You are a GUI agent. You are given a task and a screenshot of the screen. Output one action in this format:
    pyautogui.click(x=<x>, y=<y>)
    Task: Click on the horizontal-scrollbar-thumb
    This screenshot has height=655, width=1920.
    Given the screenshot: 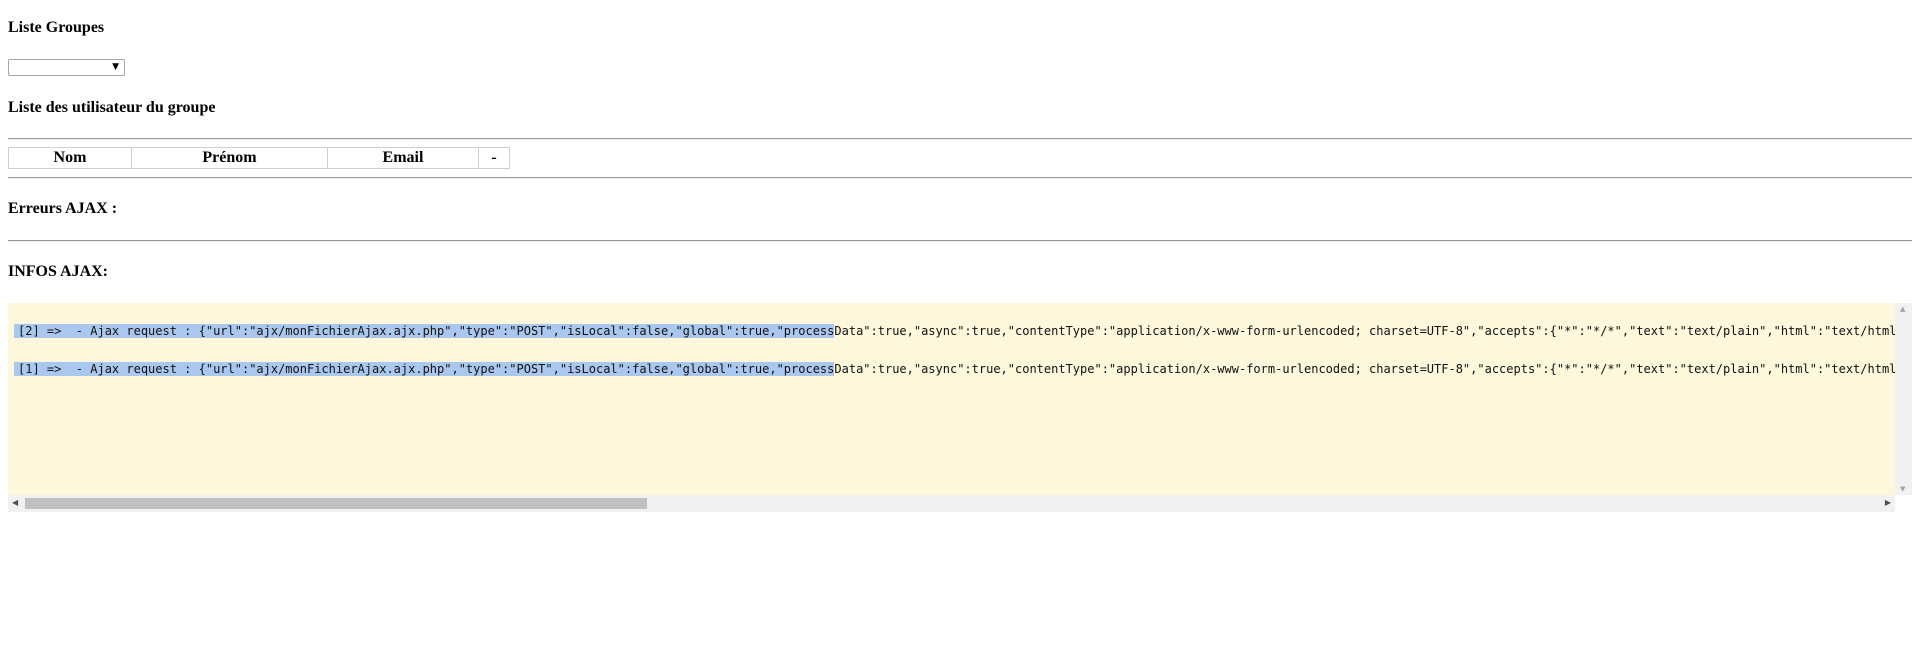 What is the action you would take?
    pyautogui.click(x=336, y=503)
    